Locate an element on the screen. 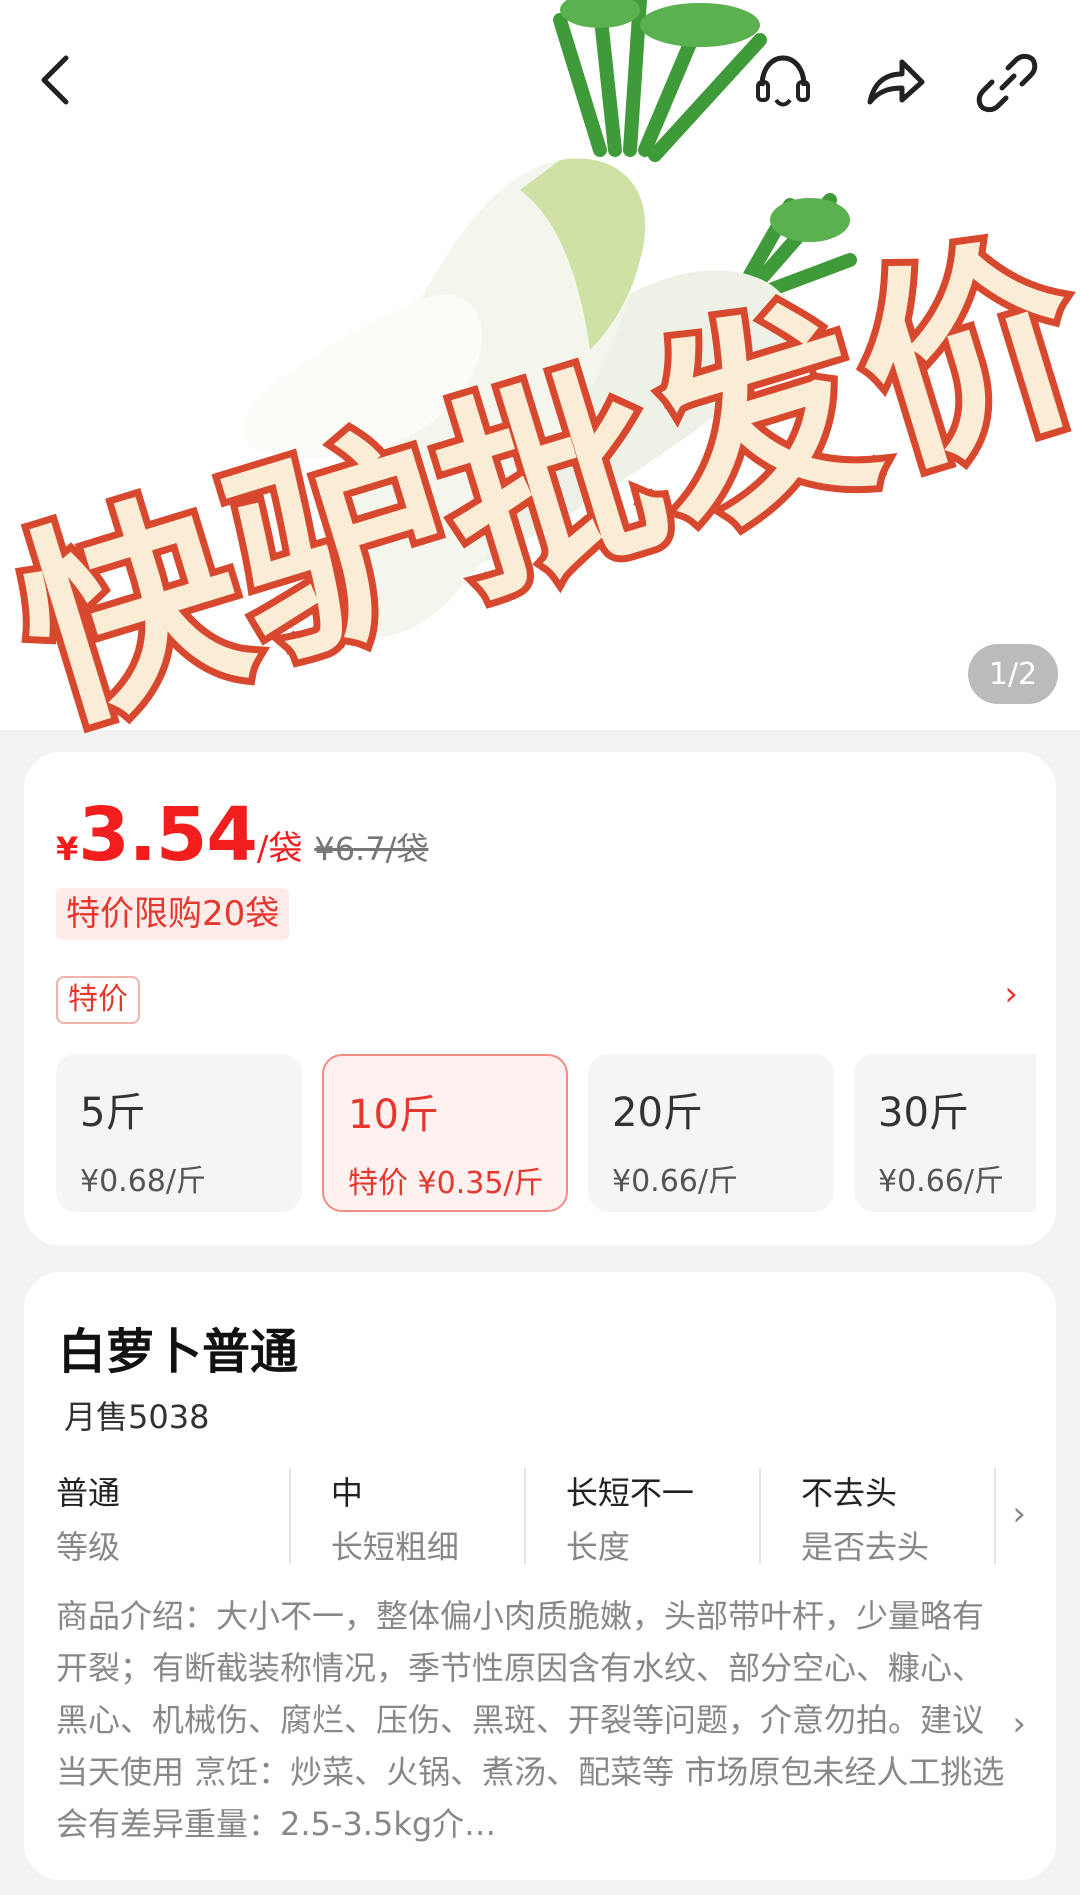 The height and width of the screenshot is (1895, 1080). customer-service-button is located at coordinates (790, 90).